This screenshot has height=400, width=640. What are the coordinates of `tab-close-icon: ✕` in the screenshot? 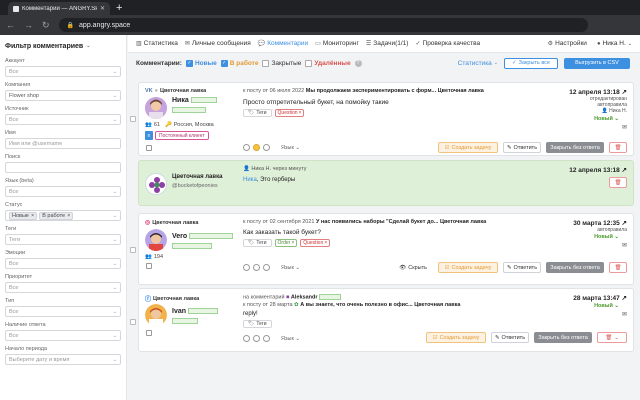 It's located at (102, 8).